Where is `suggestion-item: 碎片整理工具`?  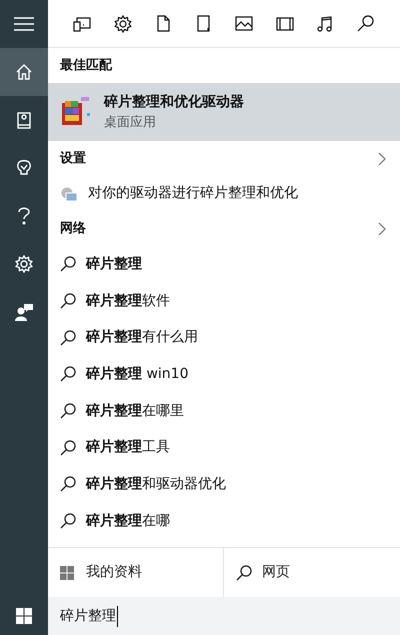 suggestion-item: 碎片整理工具 is located at coordinates (224, 447).